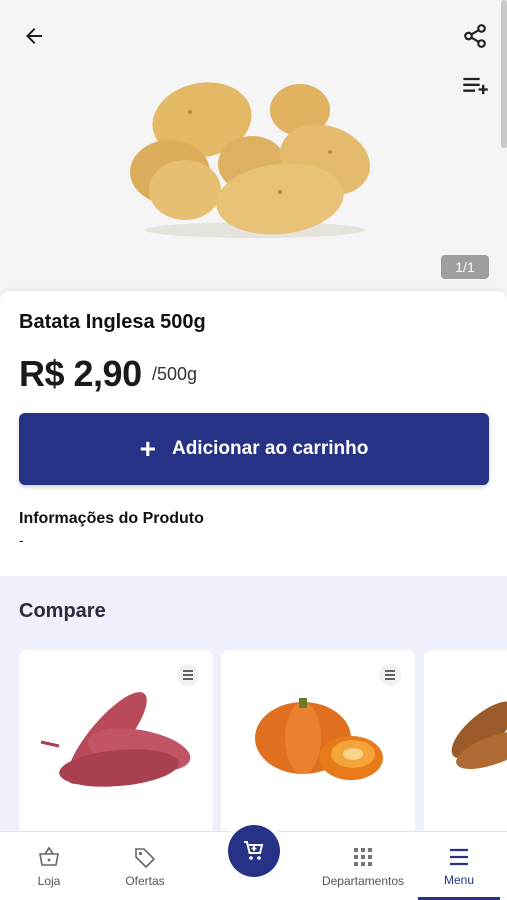  I want to click on share-icon, so click(475, 36).